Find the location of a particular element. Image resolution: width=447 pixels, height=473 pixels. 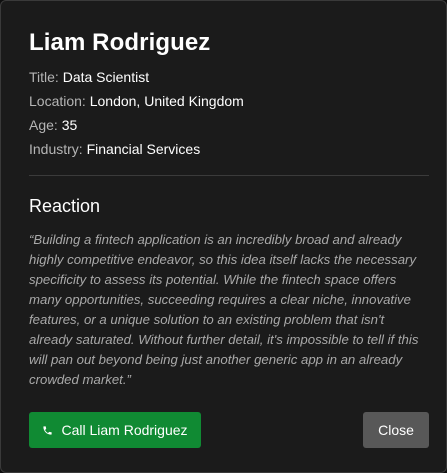

industry-value: Financial Services is located at coordinates (143, 149).